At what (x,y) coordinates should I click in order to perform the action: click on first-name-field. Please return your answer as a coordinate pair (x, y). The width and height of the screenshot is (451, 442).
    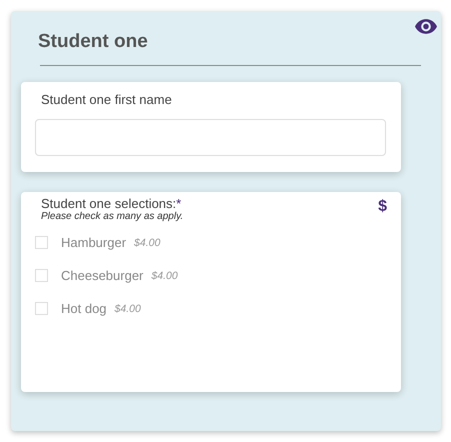
    Looking at the image, I should click on (210, 137).